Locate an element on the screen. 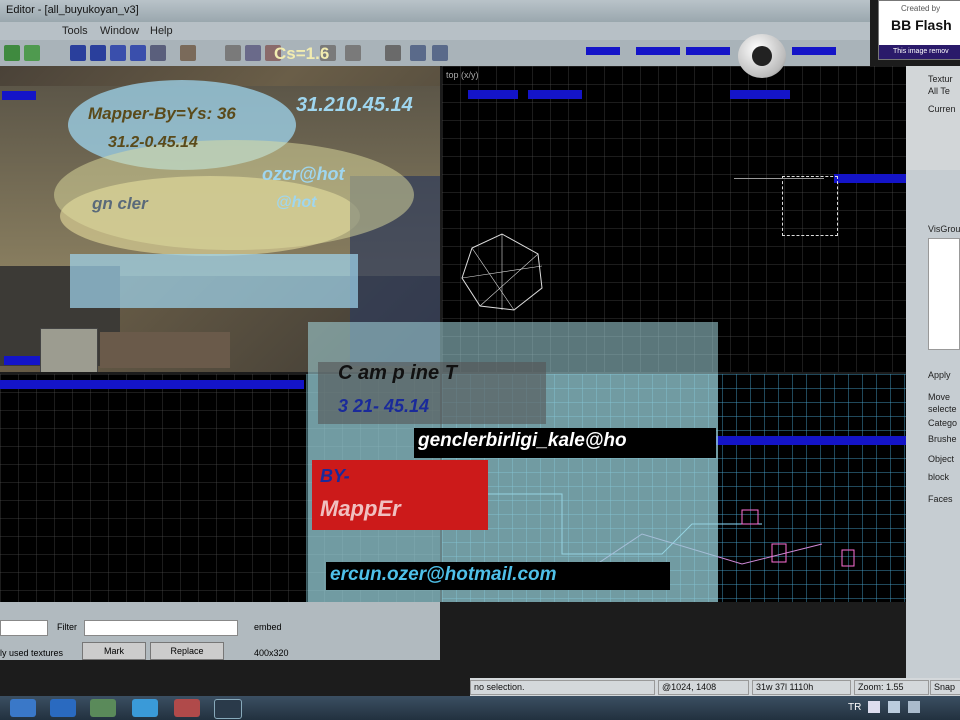 The image size is (960, 720). mark-button: Mark is located at coordinates (114, 651).